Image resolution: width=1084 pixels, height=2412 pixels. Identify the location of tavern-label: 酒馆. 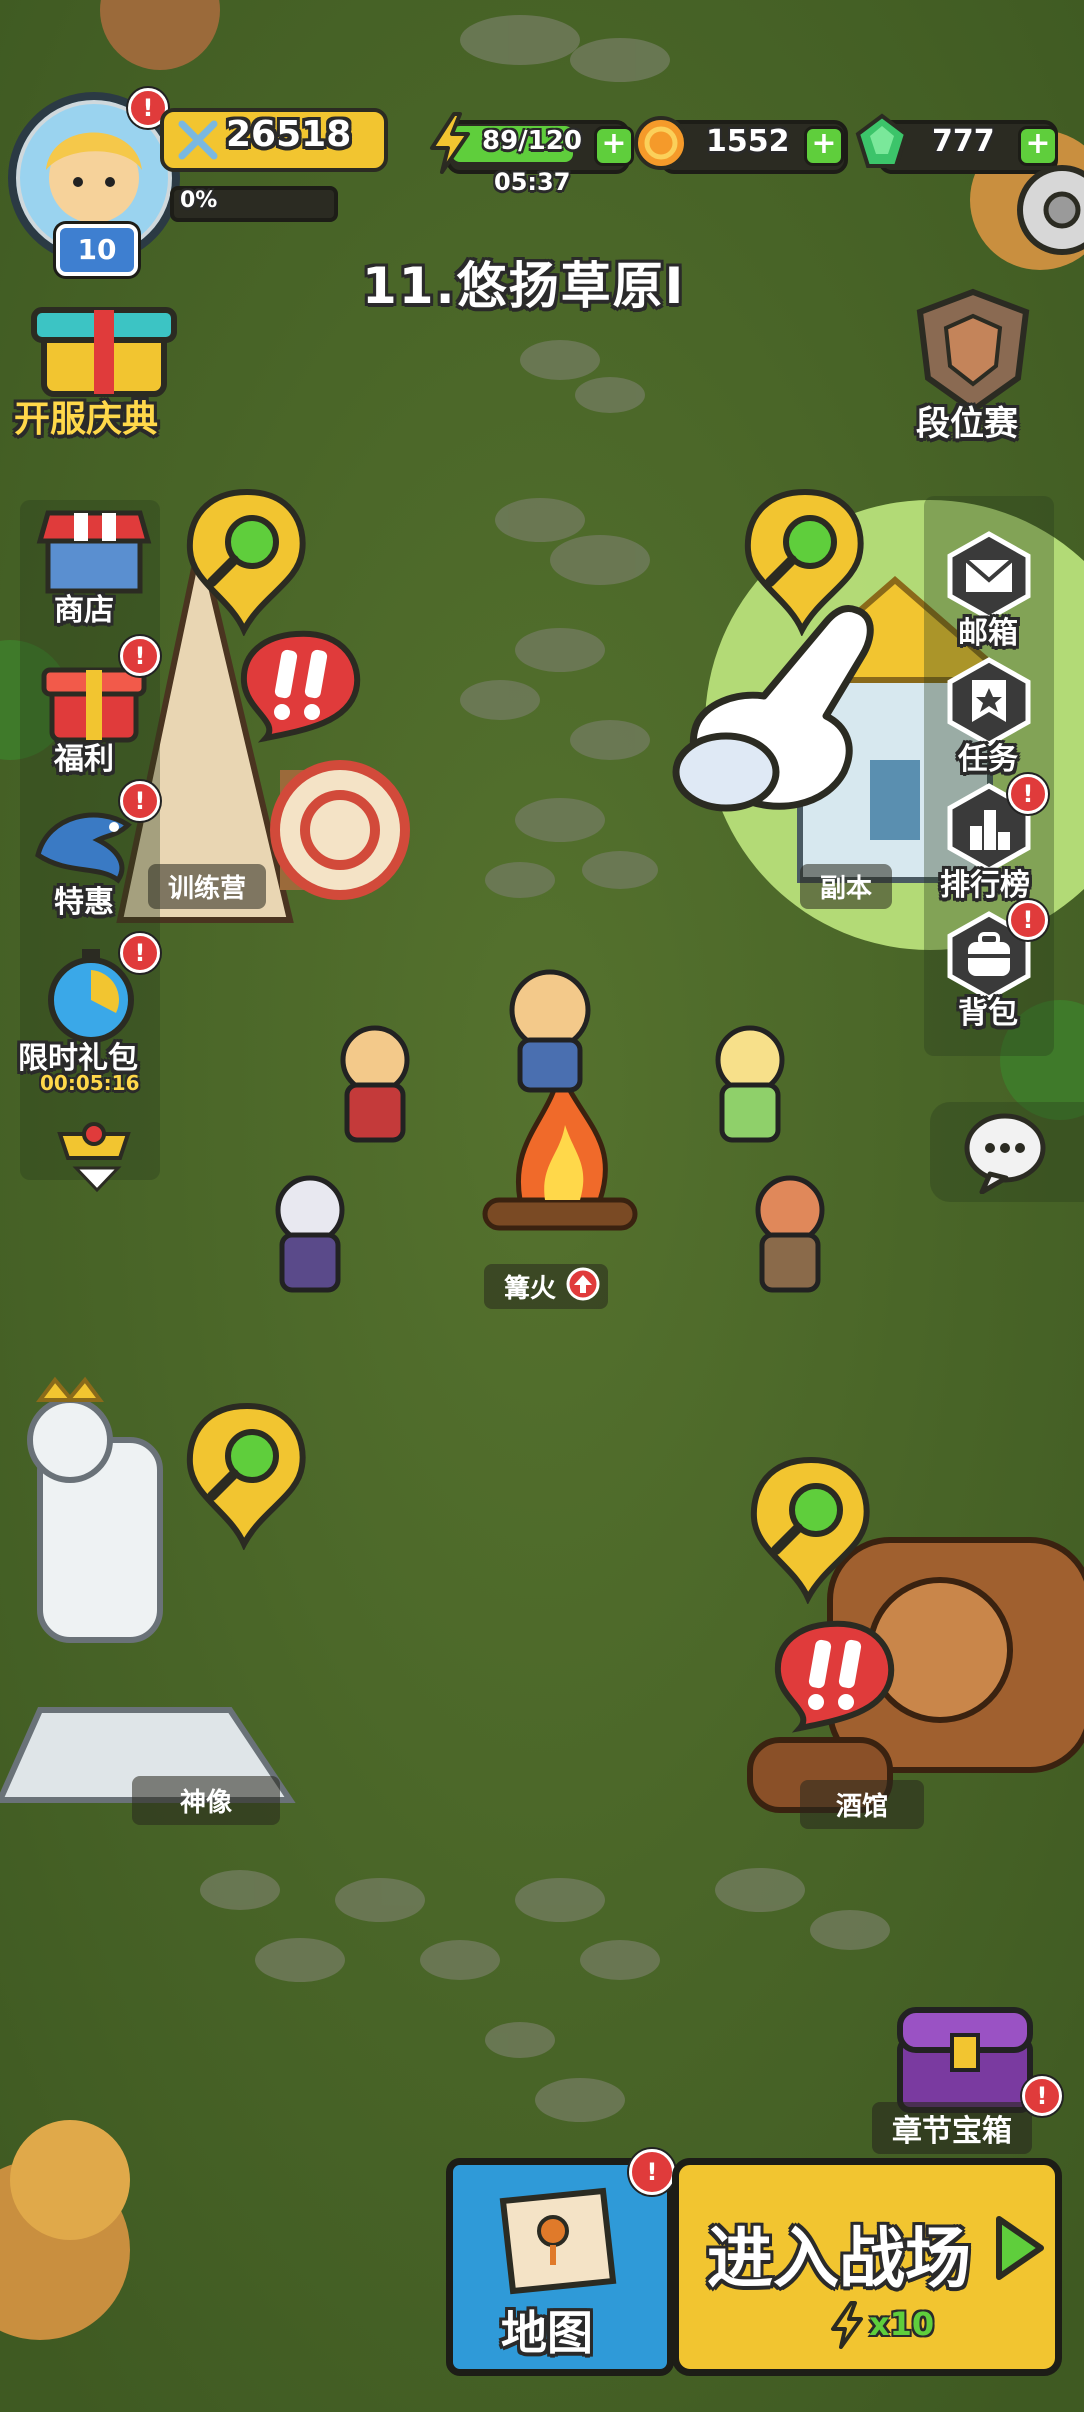
(862, 1804).